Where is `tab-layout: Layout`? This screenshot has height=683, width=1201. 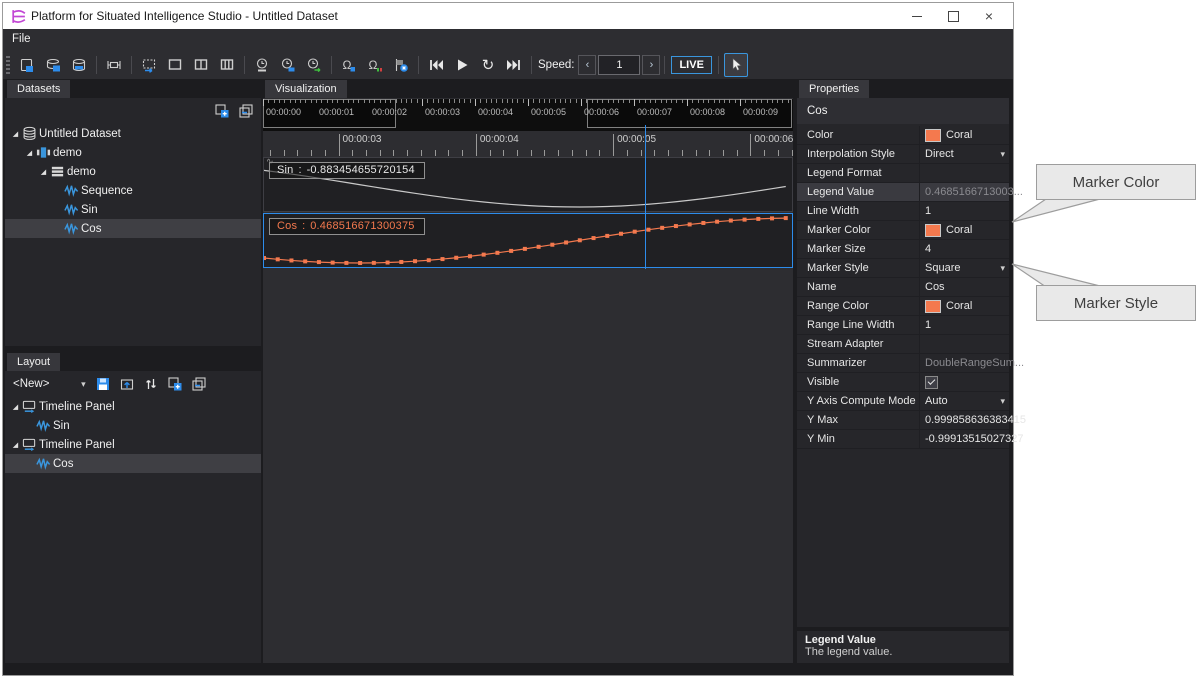
tab-layout: Layout is located at coordinates (34, 362).